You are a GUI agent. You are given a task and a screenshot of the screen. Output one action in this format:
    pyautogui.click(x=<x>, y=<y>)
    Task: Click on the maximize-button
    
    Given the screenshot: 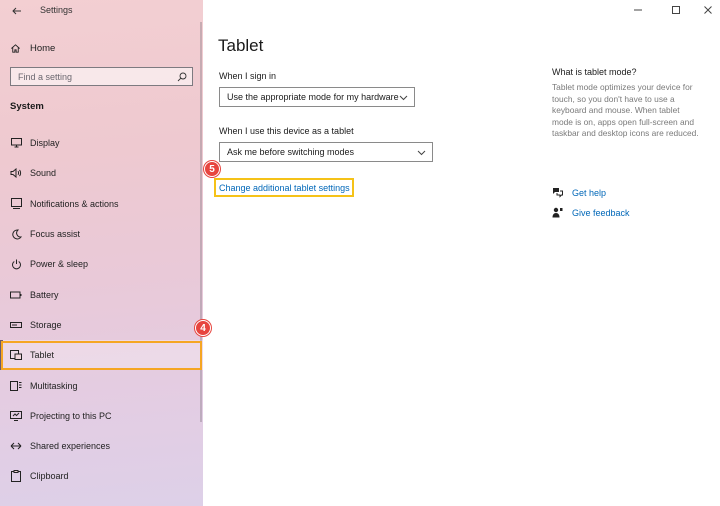 What is the action you would take?
    pyautogui.click(x=676, y=10)
    